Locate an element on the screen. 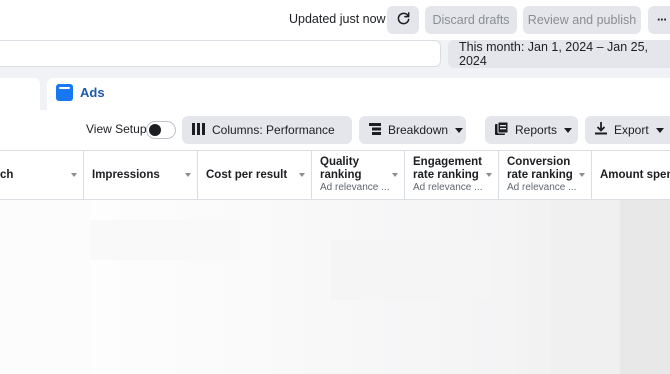 The height and width of the screenshot is (374, 670). column-title: Cost per result is located at coordinates (247, 175).